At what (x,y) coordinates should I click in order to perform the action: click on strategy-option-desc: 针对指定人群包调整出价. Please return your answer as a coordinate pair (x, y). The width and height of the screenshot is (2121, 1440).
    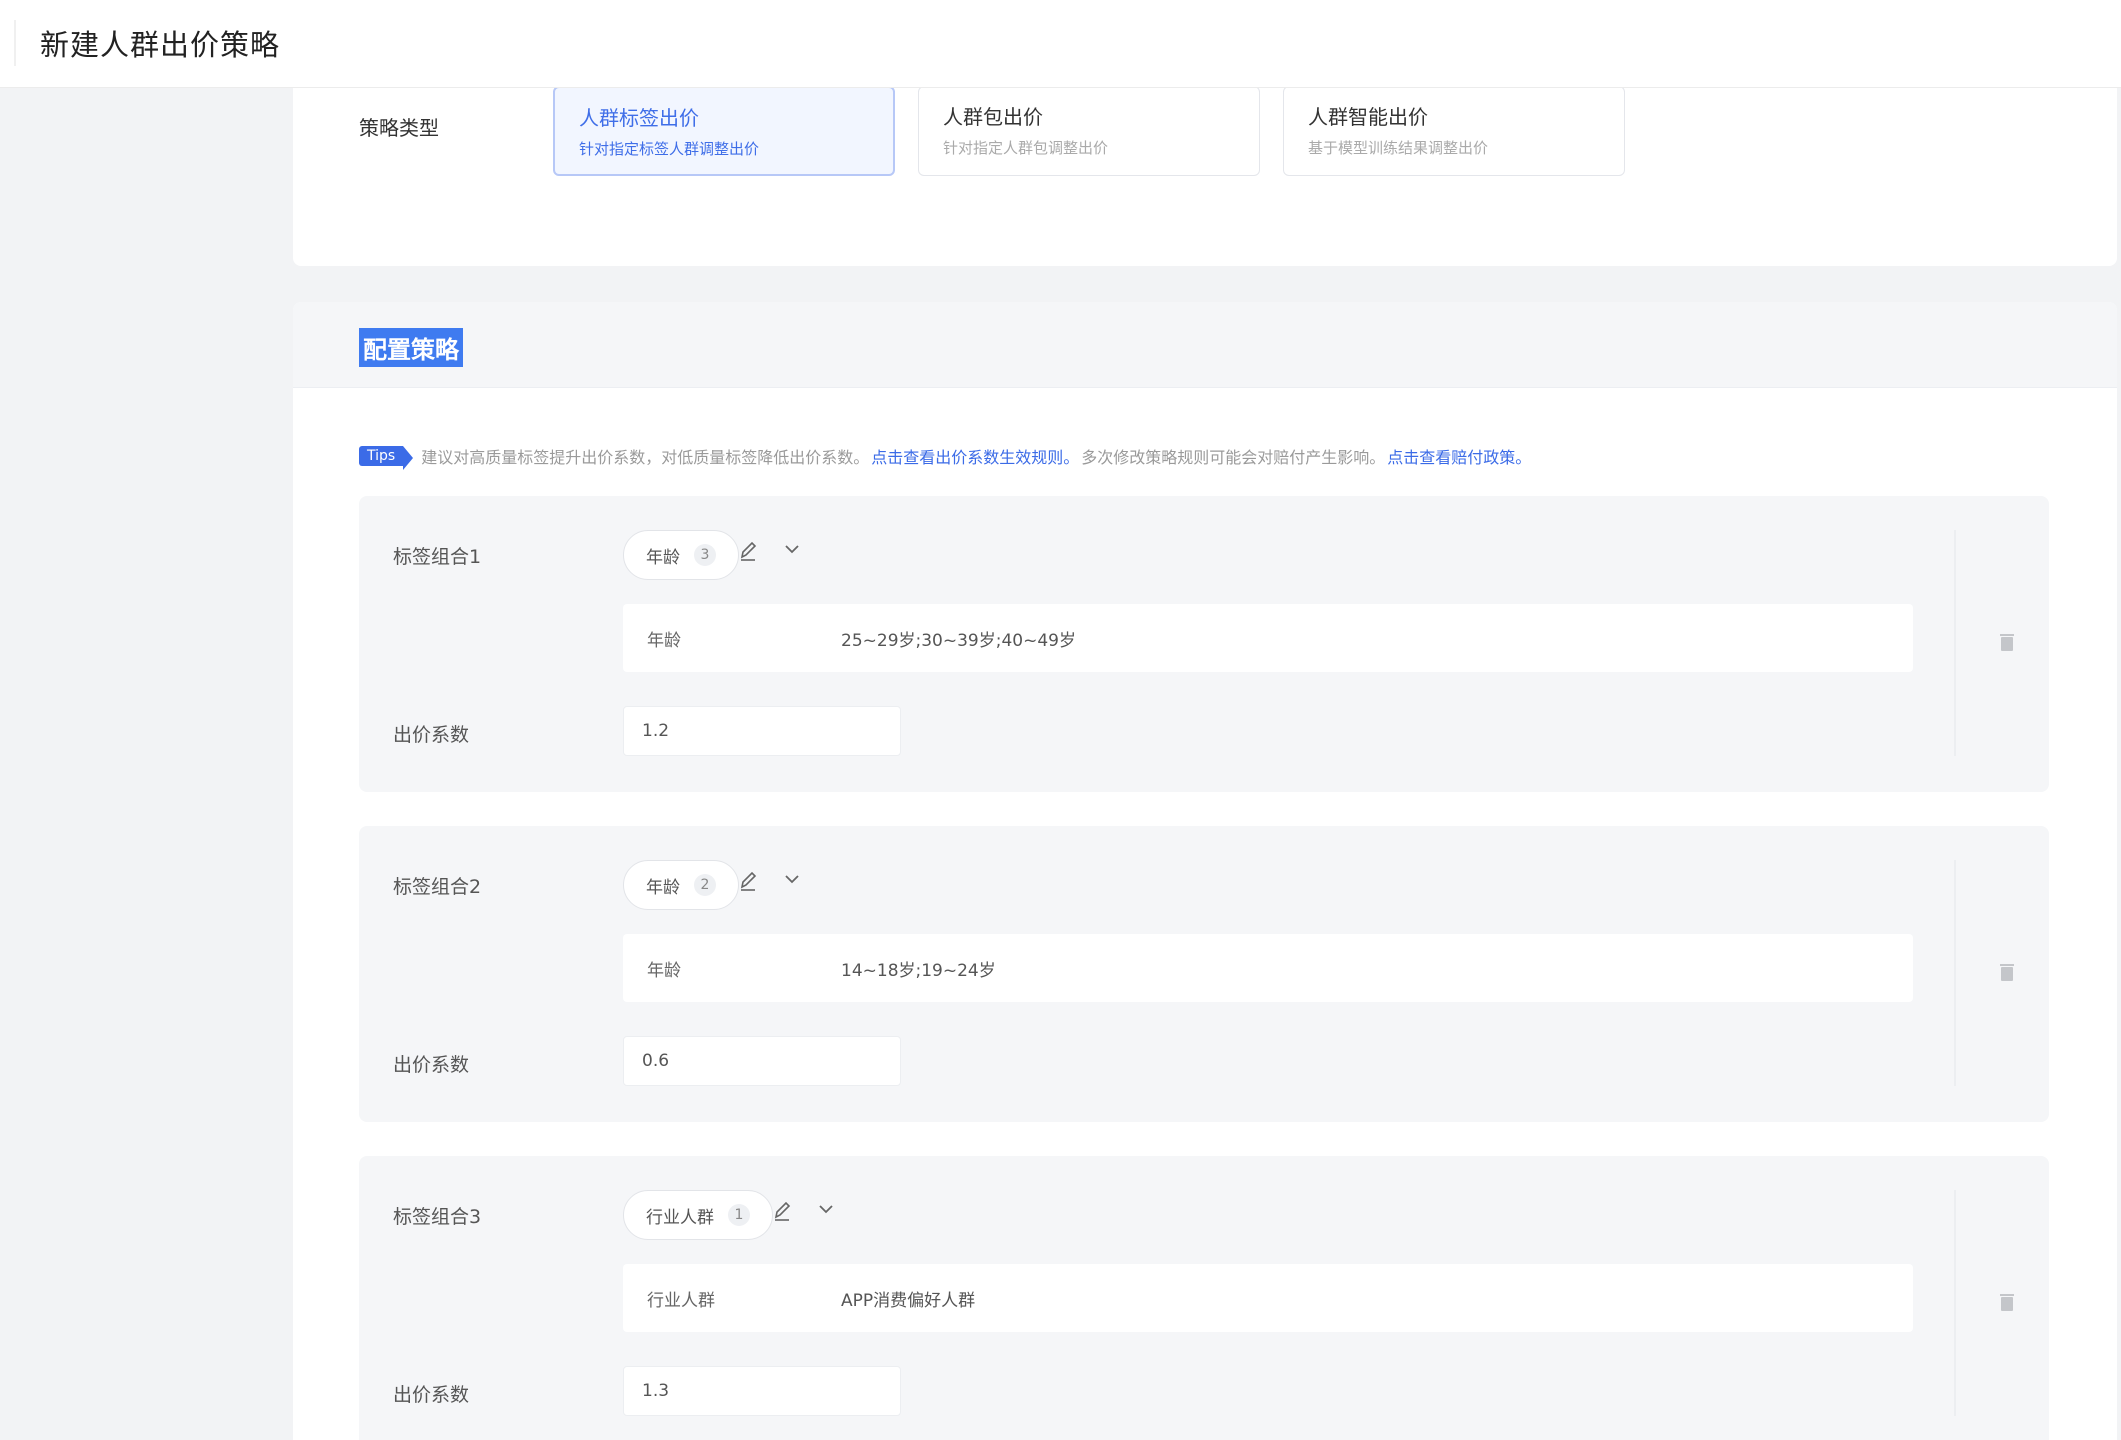
    Looking at the image, I should click on (1026, 148).